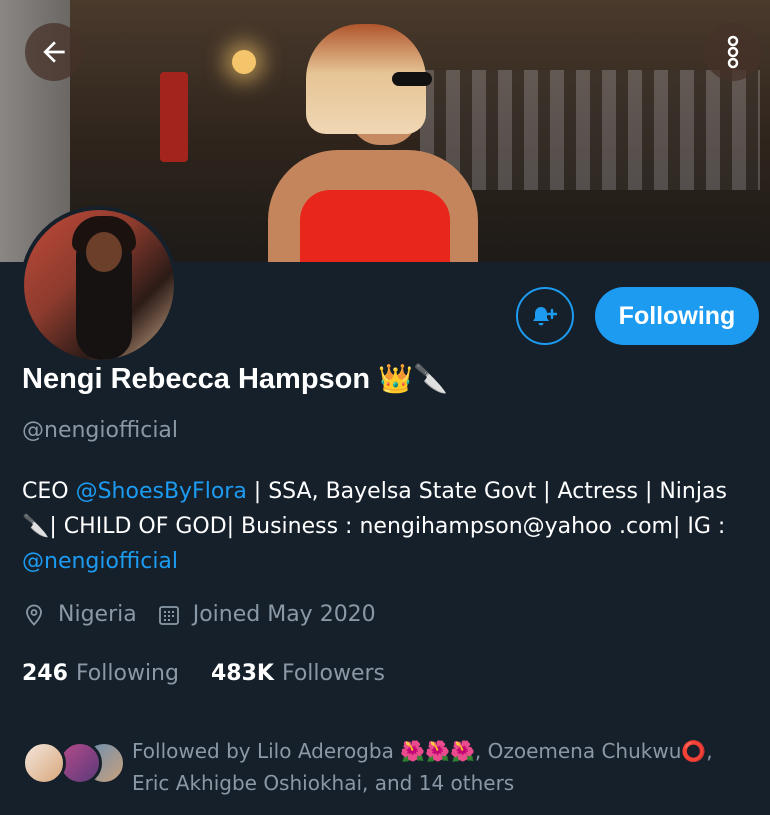 The image size is (770, 815). I want to click on joined-item: Joined May 2020, so click(266, 614).